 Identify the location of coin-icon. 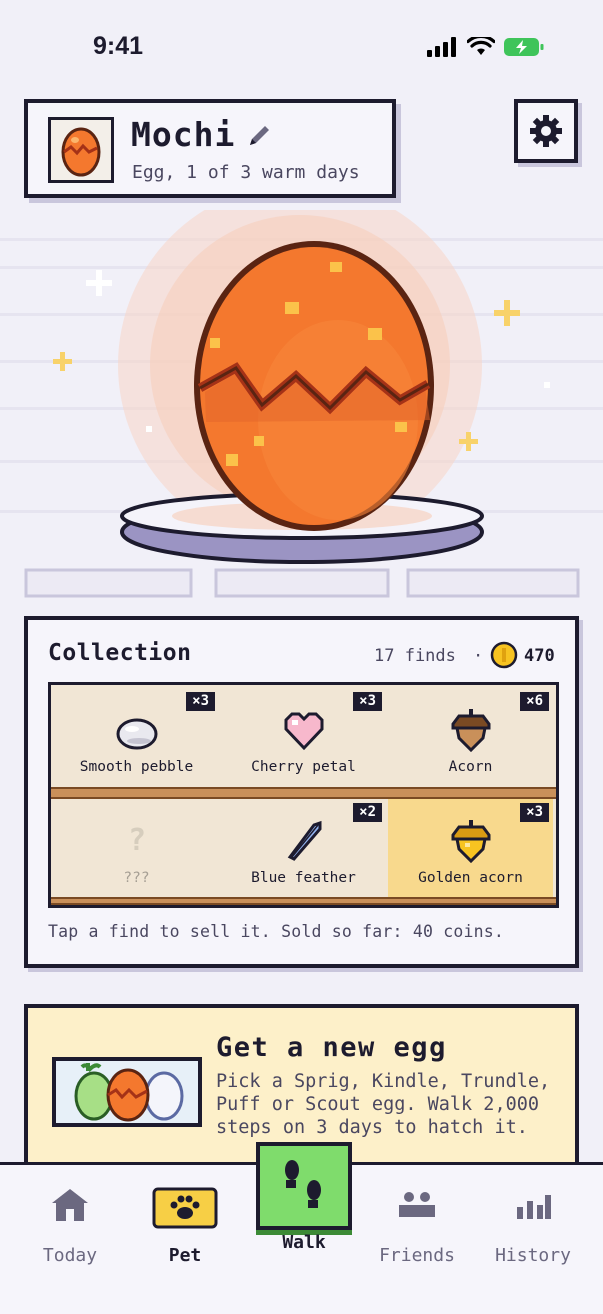
(504, 655).